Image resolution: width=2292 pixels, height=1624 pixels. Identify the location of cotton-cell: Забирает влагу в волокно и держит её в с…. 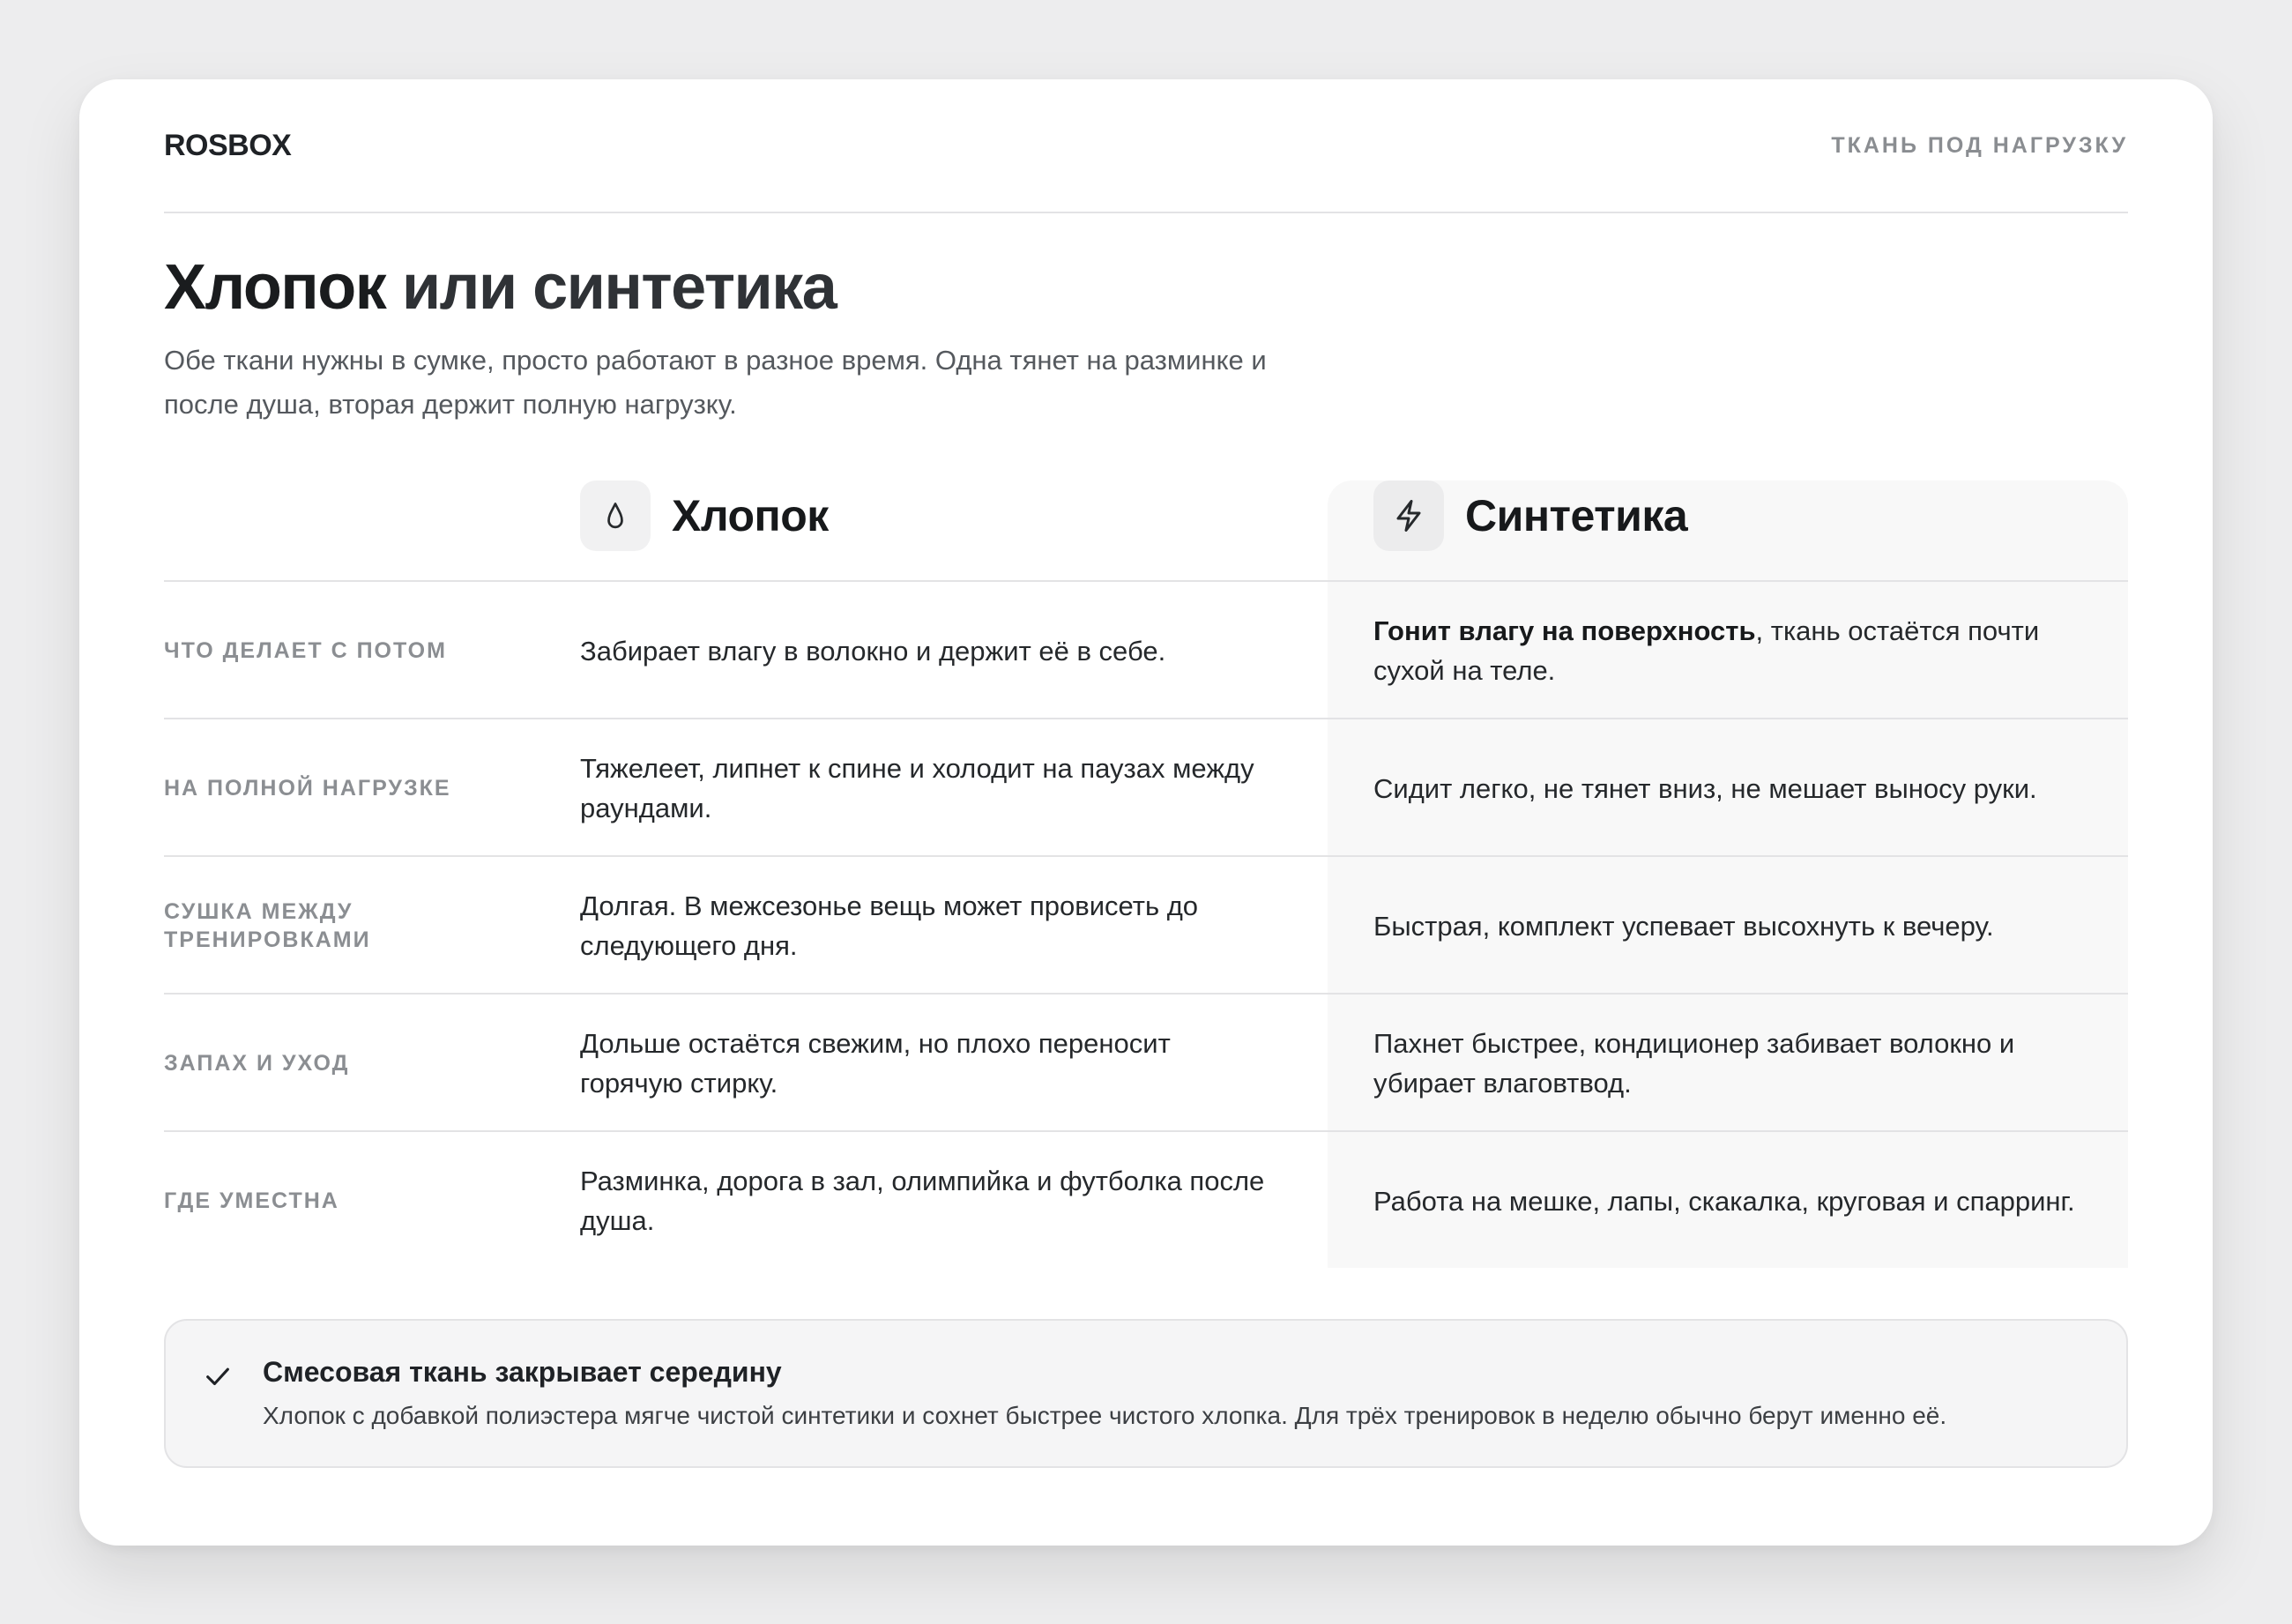
(873, 651).